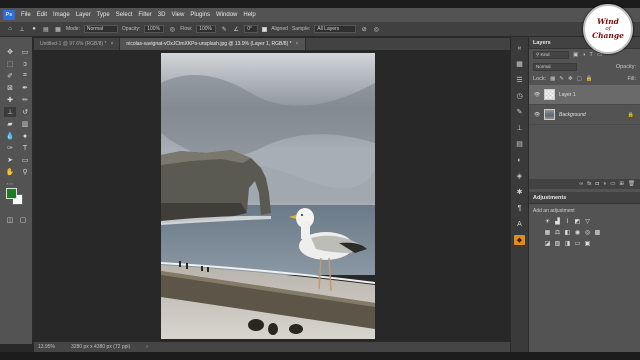  Describe the element at coordinates (25, 160) in the screenshot. I see `rectangle-tool-icon: ▭` at that location.